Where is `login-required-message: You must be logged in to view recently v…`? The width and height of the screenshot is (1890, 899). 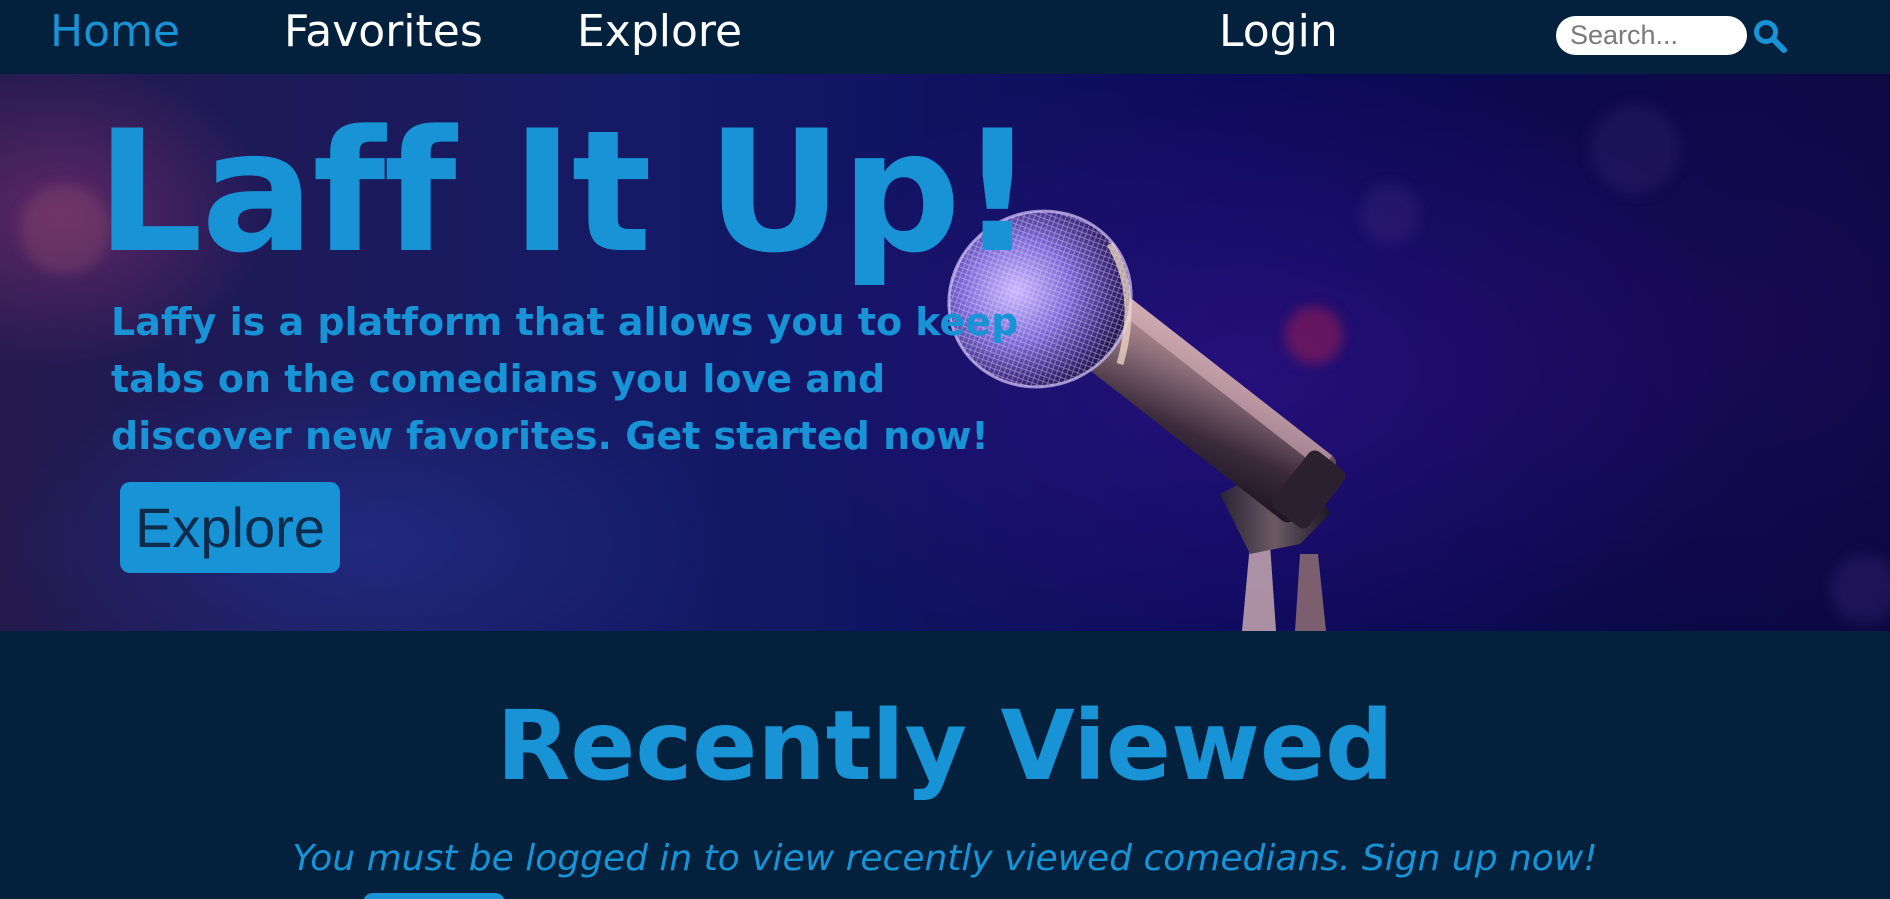 login-required-message: You must be logged in to view recently v… is located at coordinates (945, 858).